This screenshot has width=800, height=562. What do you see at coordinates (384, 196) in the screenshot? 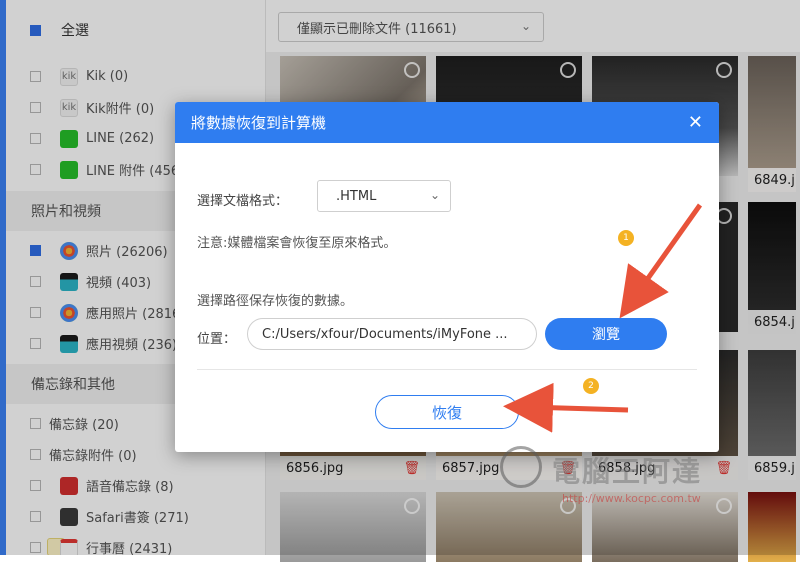
I see `format-select: .HTML ⌄` at bounding box center [384, 196].